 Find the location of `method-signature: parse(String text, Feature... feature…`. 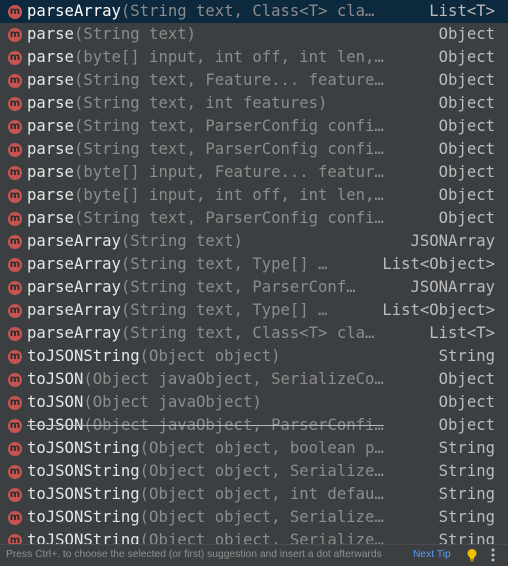

method-signature: parse(String text, Feature... feature… is located at coordinates (205, 80).